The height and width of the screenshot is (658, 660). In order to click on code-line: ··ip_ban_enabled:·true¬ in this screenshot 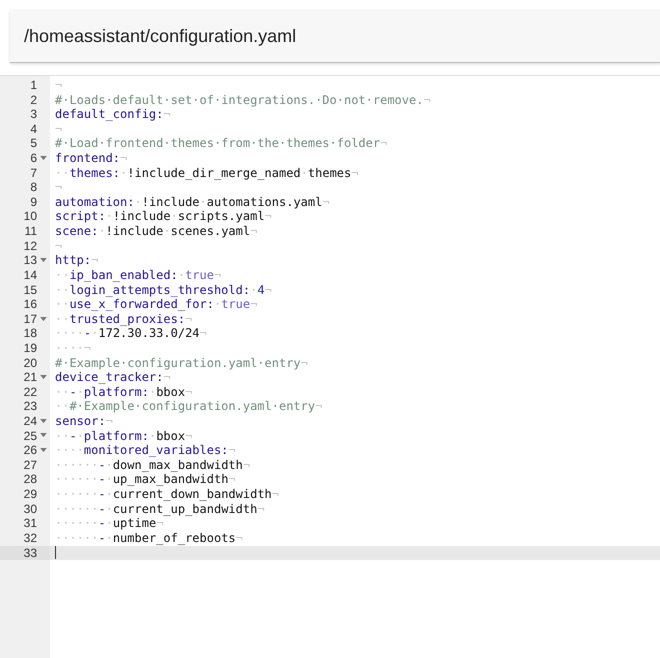, I will do `click(138, 275)`.